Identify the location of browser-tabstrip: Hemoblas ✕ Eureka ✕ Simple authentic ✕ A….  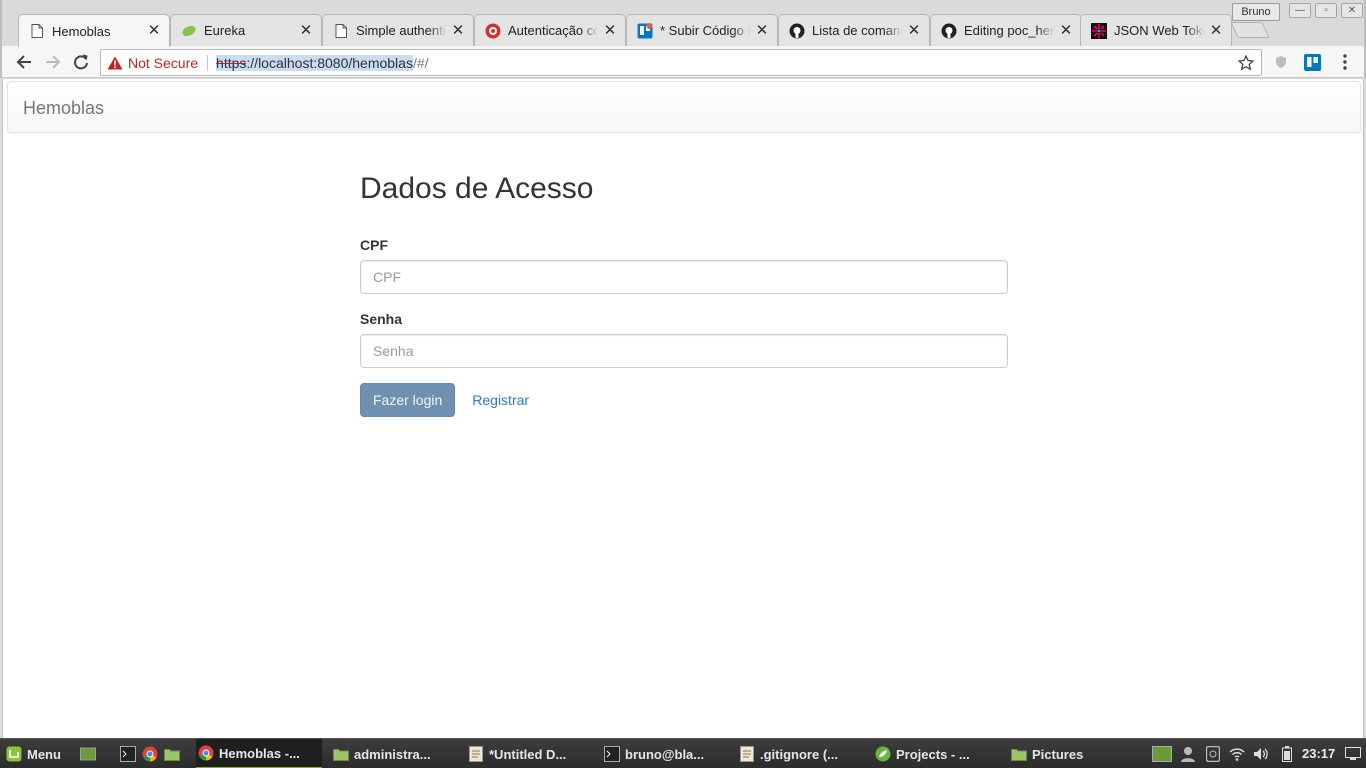
(683, 23).